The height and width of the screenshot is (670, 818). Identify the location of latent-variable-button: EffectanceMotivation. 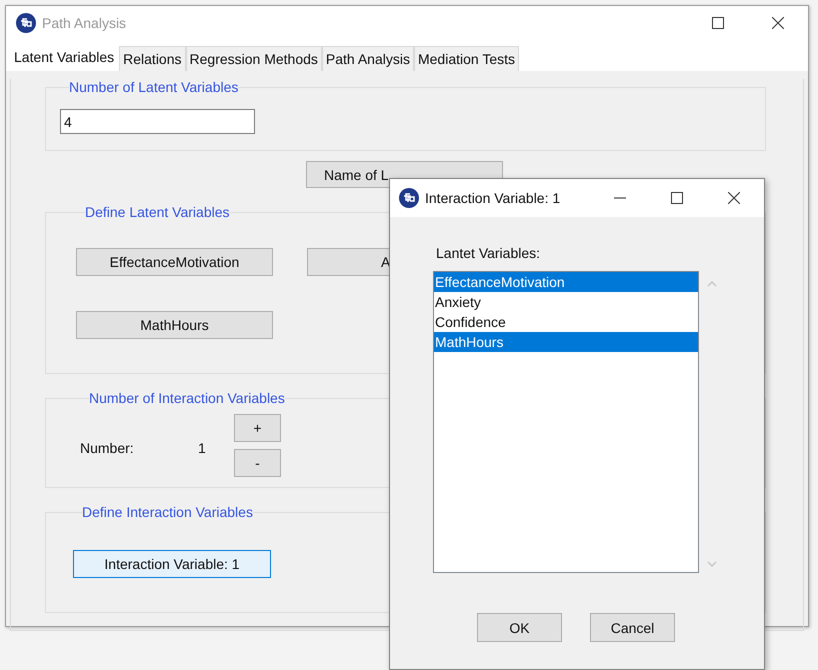
(174, 262).